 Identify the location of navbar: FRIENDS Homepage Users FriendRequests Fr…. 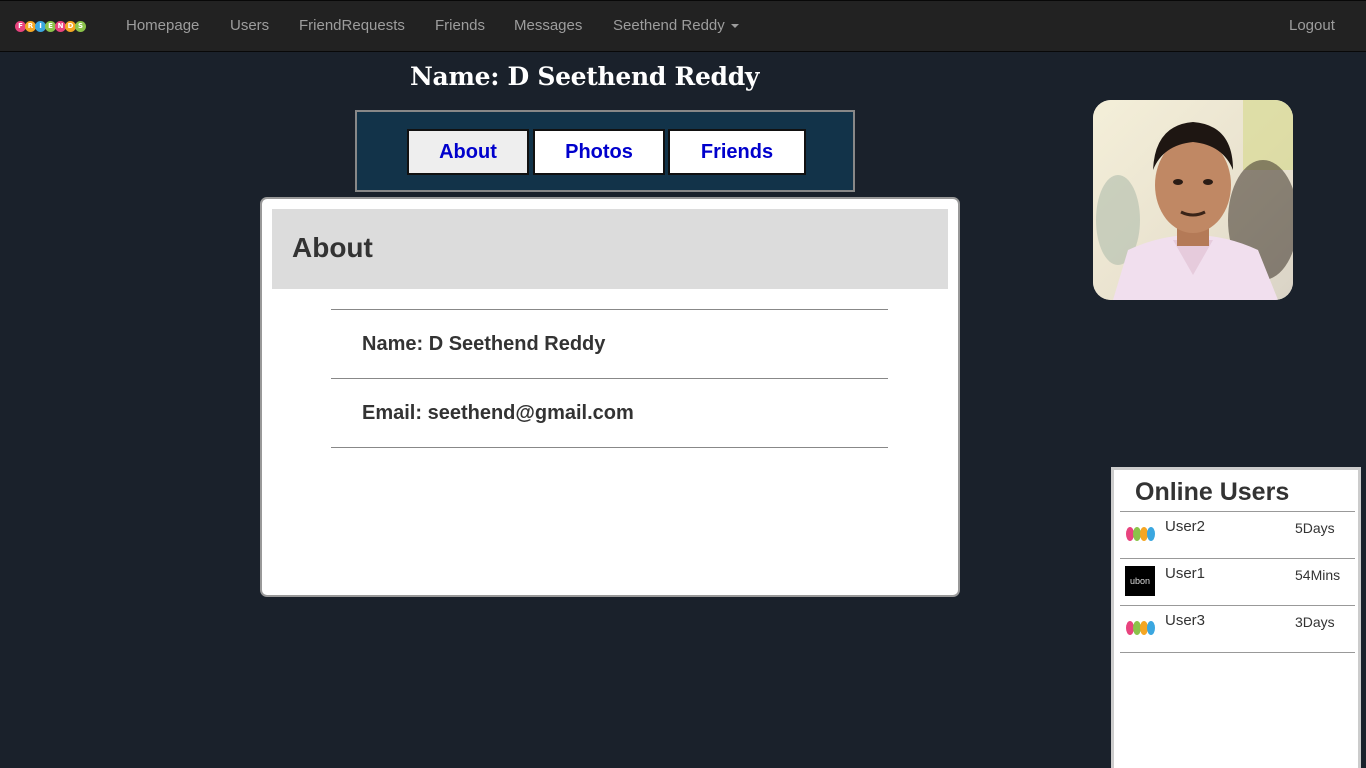
(683, 26).